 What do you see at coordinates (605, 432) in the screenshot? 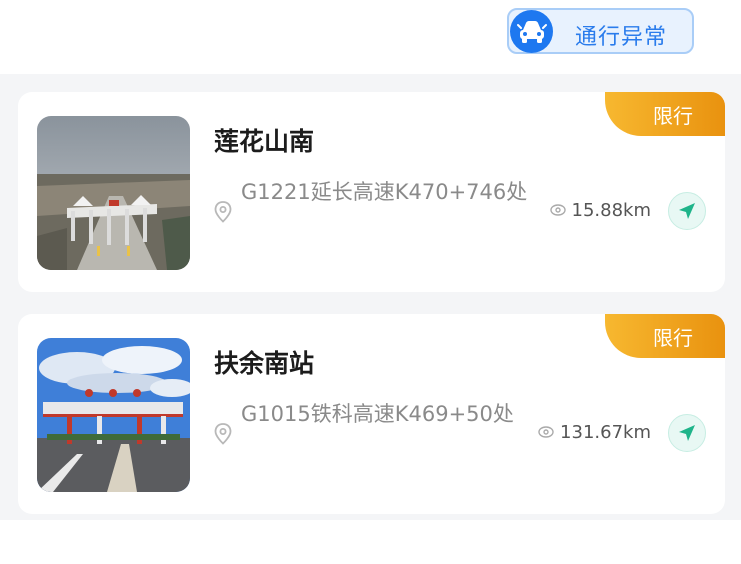
I see `distance-value: 131.67km` at bounding box center [605, 432].